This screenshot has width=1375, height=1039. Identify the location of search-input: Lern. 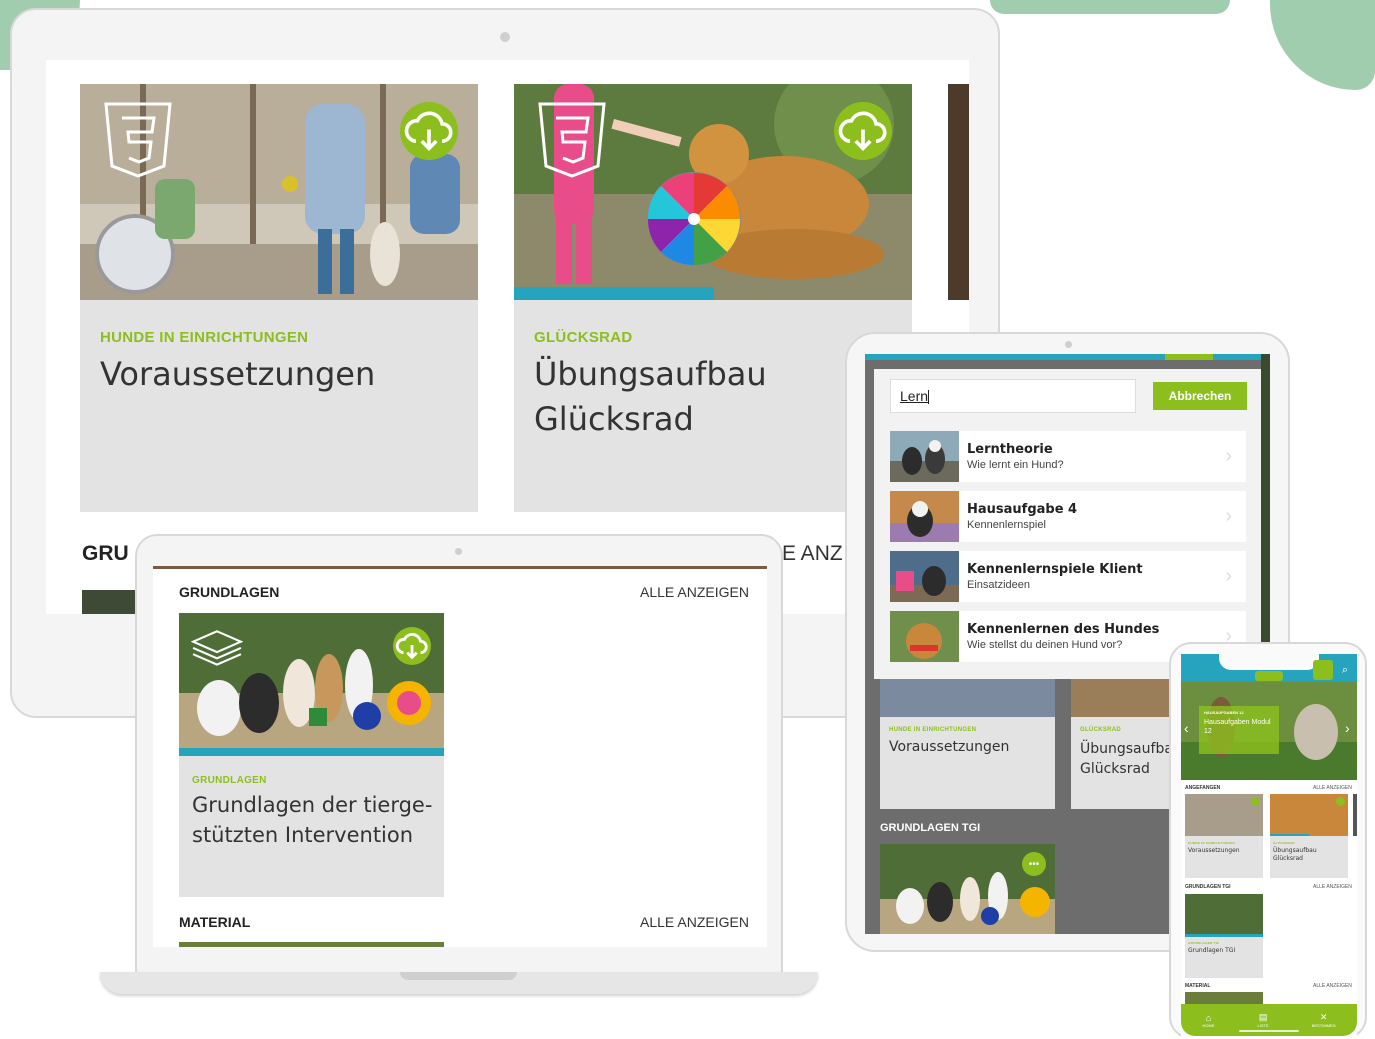
(1013, 396).